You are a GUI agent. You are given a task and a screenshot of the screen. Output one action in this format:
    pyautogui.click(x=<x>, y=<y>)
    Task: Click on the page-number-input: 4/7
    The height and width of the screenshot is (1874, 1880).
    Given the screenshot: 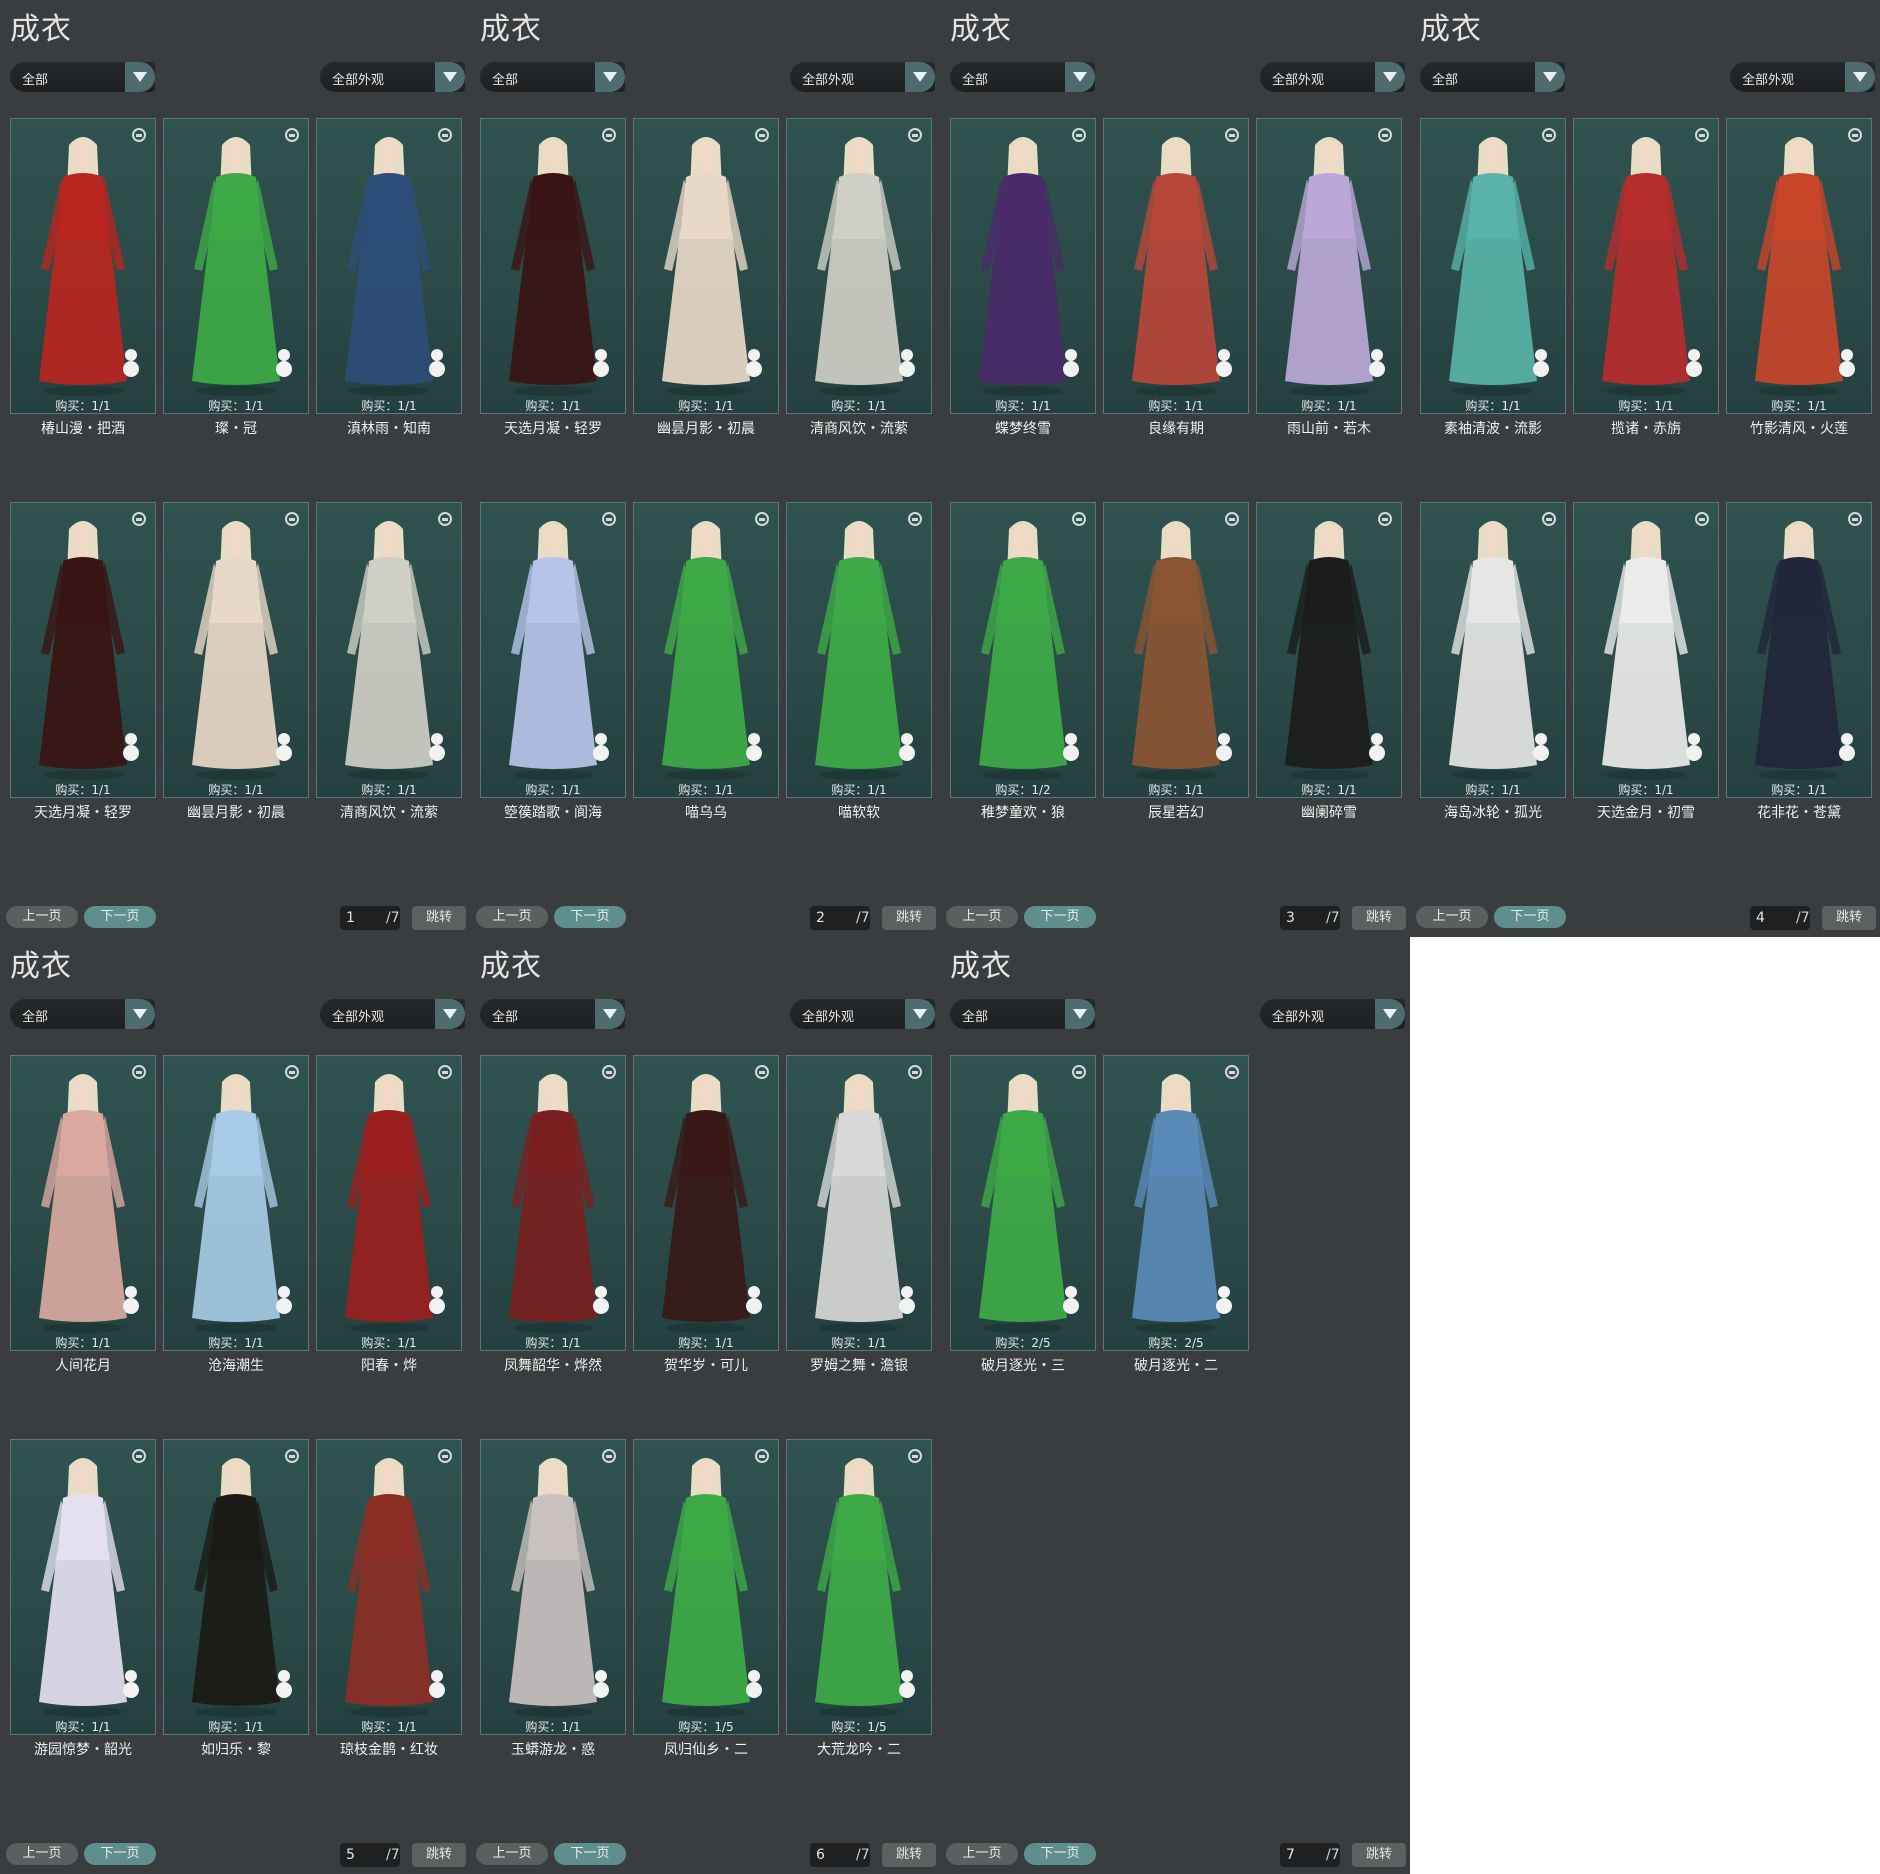 What is the action you would take?
    pyautogui.click(x=1780, y=918)
    